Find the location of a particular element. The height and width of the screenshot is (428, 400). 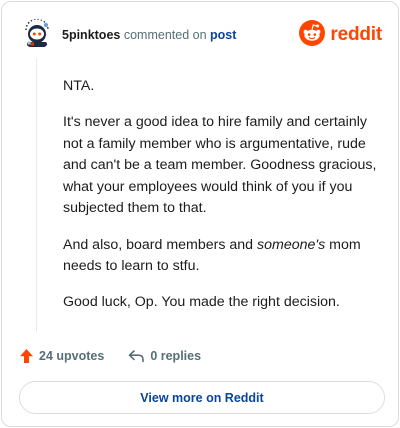

post-link: post is located at coordinates (223, 35).